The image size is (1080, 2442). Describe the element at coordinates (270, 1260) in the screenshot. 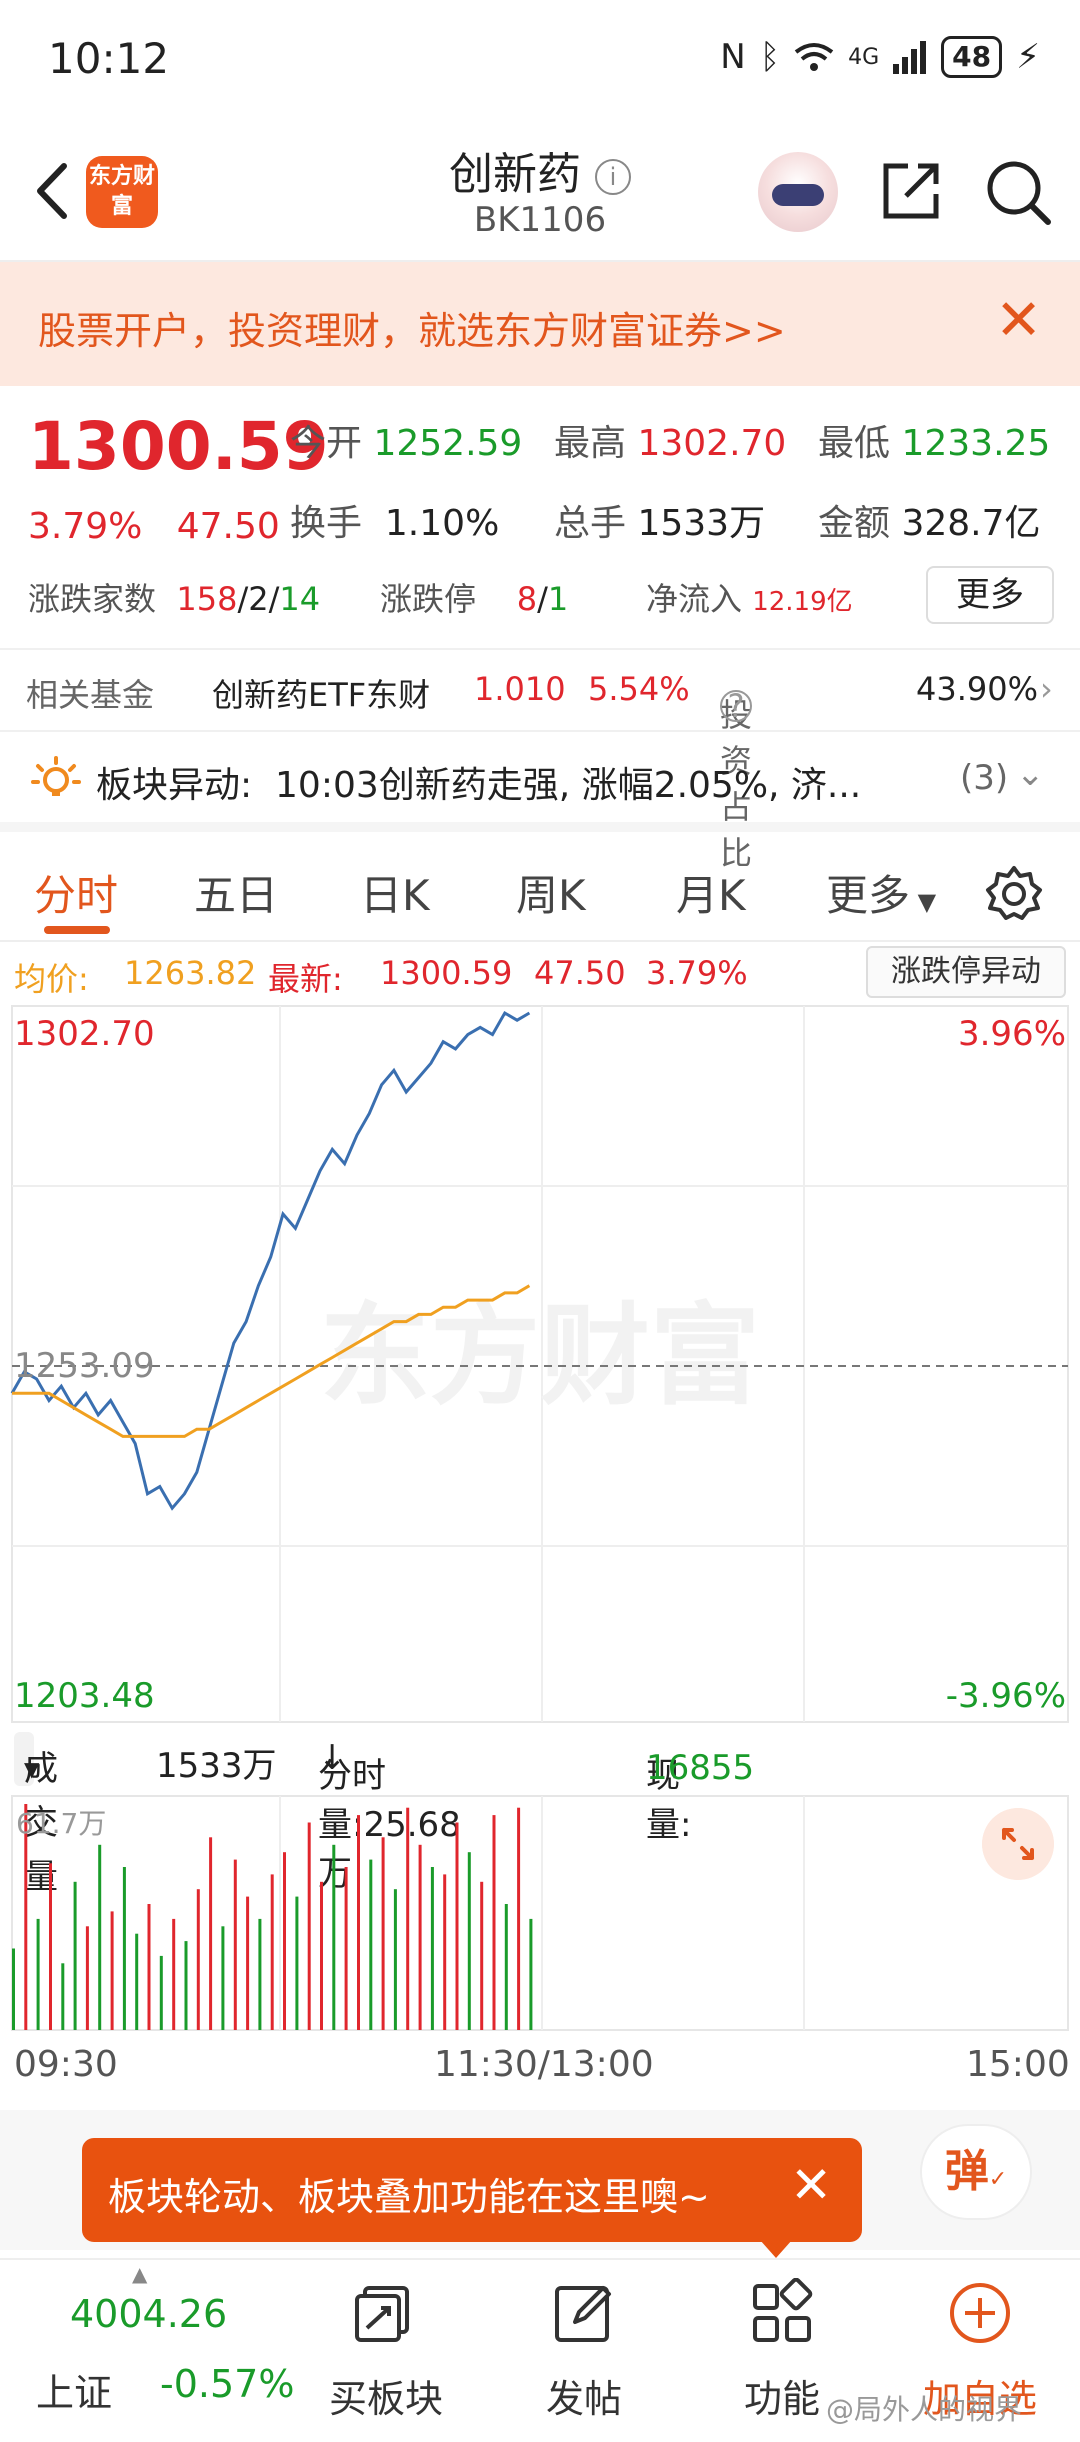

I see `price-line` at that location.